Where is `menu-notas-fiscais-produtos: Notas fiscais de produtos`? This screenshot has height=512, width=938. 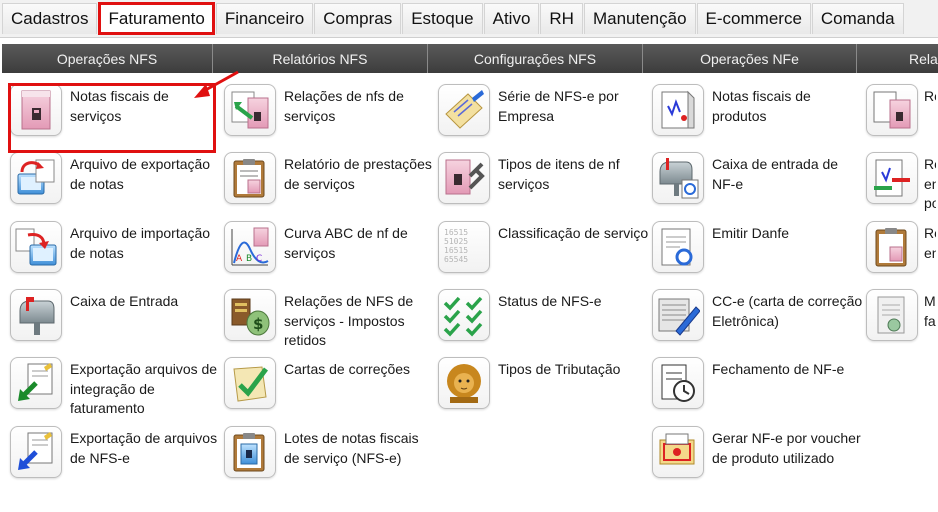
menu-notas-fiscais-produtos: Notas fiscais de produtos is located at coordinates (758, 117).